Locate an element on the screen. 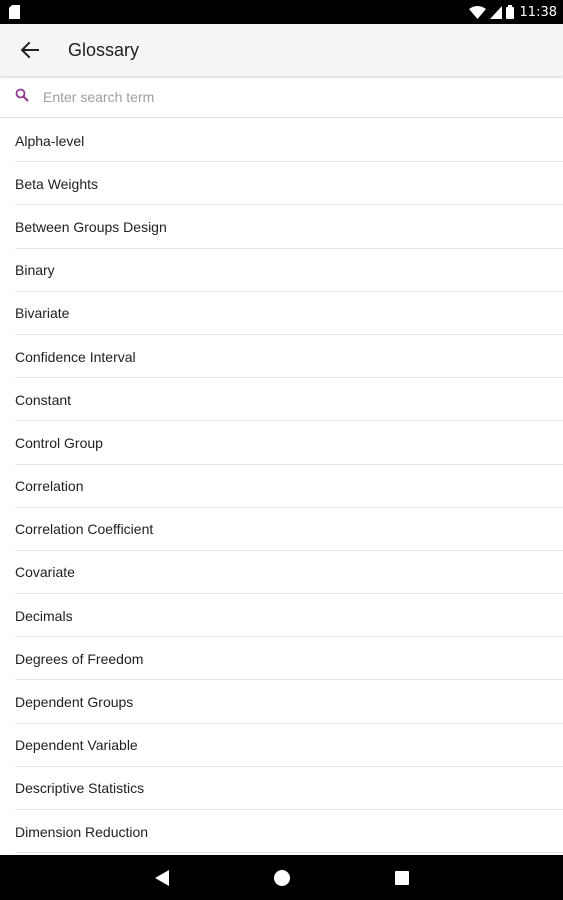 Image resolution: width=563 pixels, height=900 pixels. wifi-icon is located at coordinates (477, 12).